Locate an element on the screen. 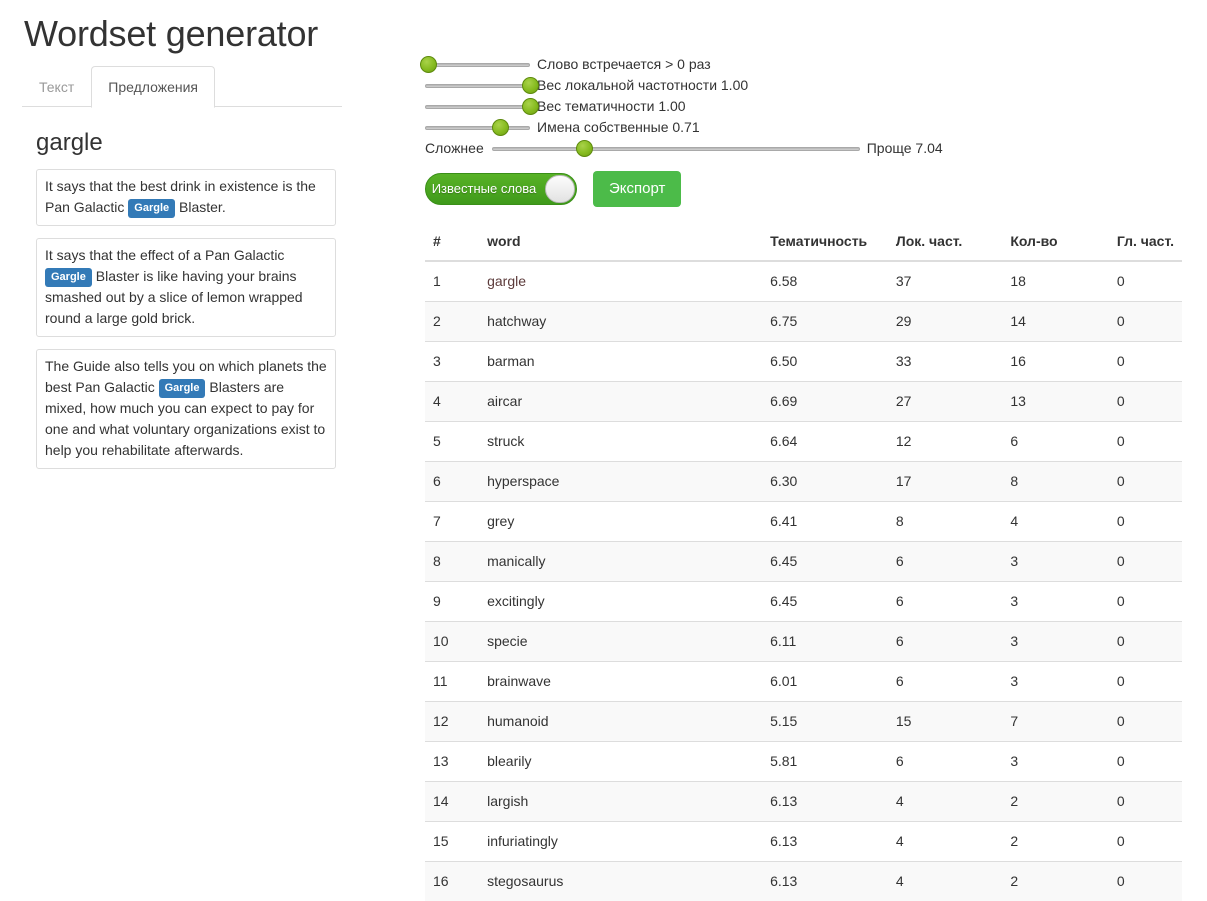 The image size is (1207, 901). word-link: struck is located at coordinates (505, 441).